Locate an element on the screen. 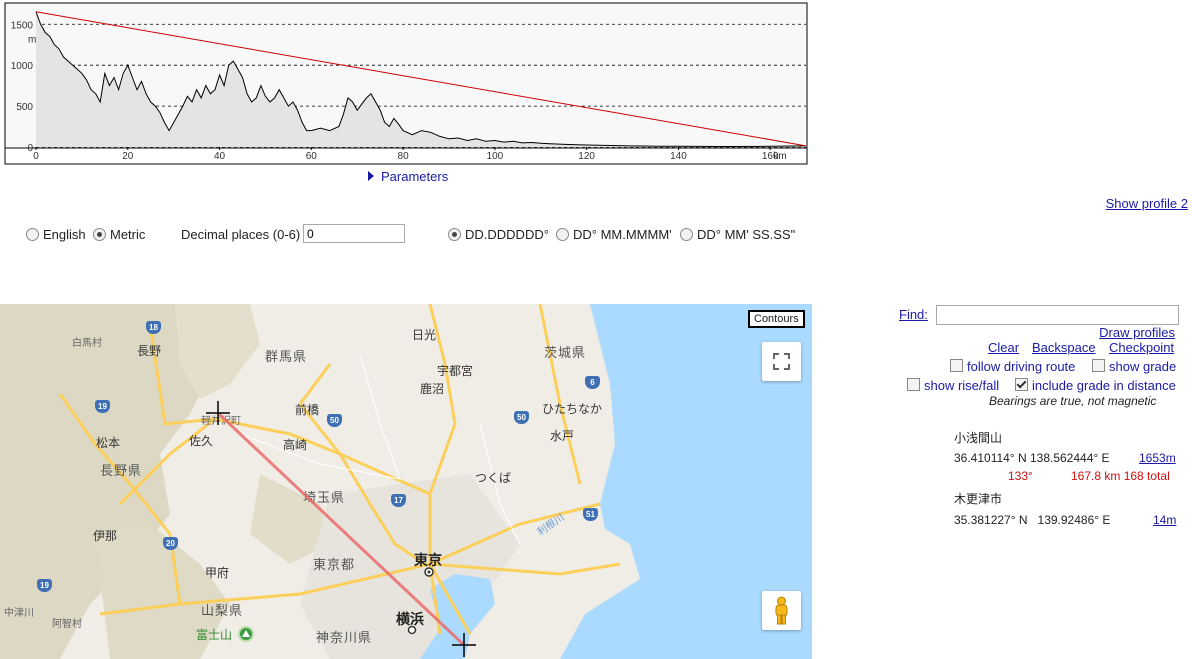 The height and width of the screenshot is (659, 1192). units-metric-option: Metric is located at coordinates (119, 234).